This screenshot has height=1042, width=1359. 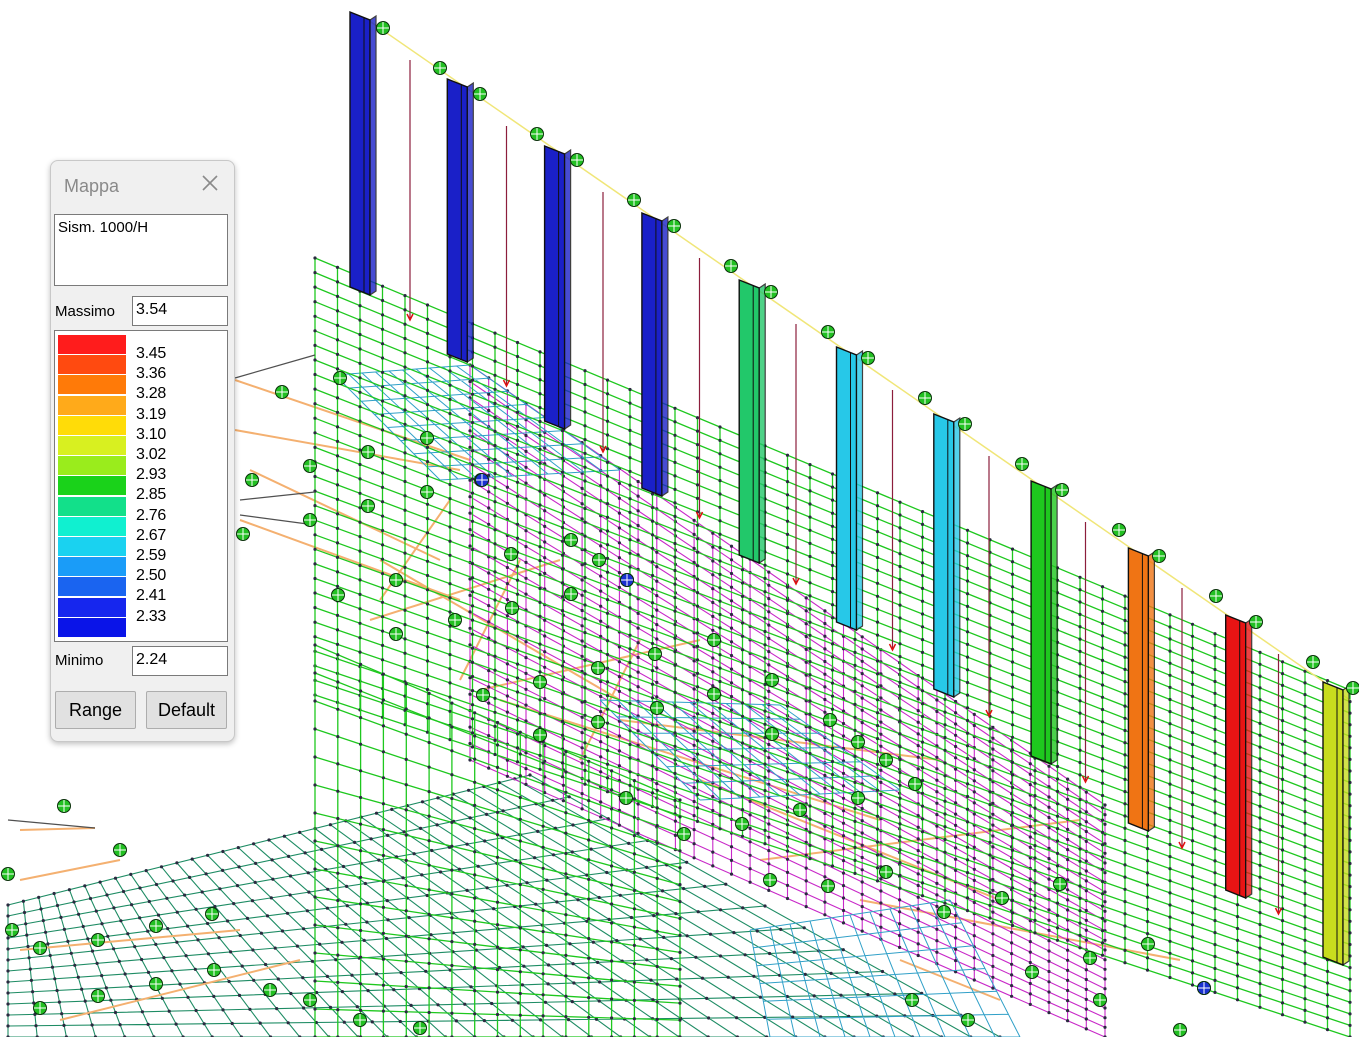 I want to click on legend-value: 2.93, so click(x=151, y=475).